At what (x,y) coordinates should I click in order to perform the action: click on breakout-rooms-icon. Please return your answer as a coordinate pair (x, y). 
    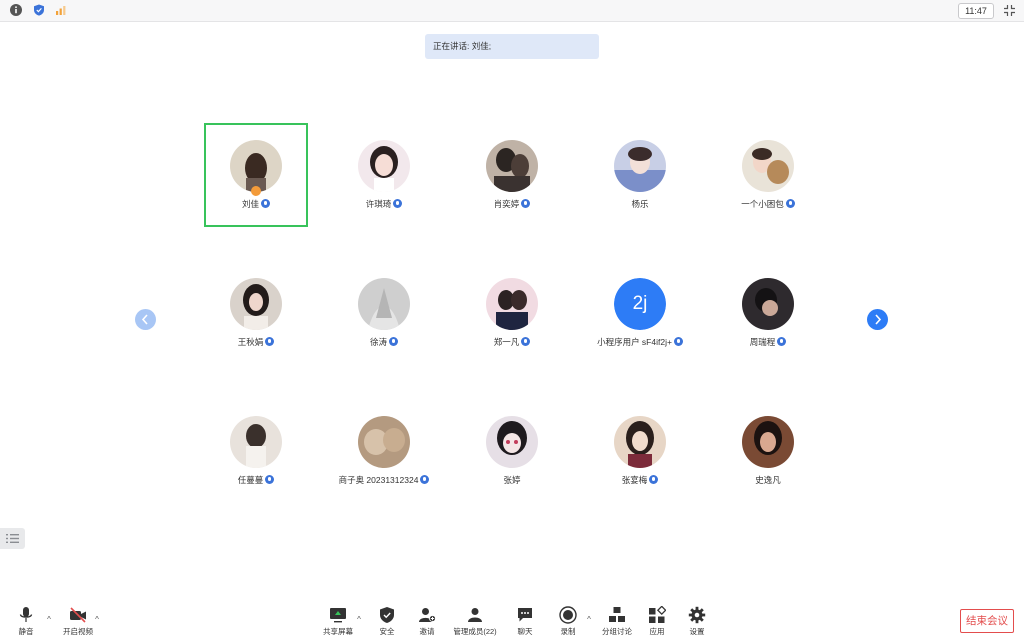
    Looking at the image, I should click on (617, 614).